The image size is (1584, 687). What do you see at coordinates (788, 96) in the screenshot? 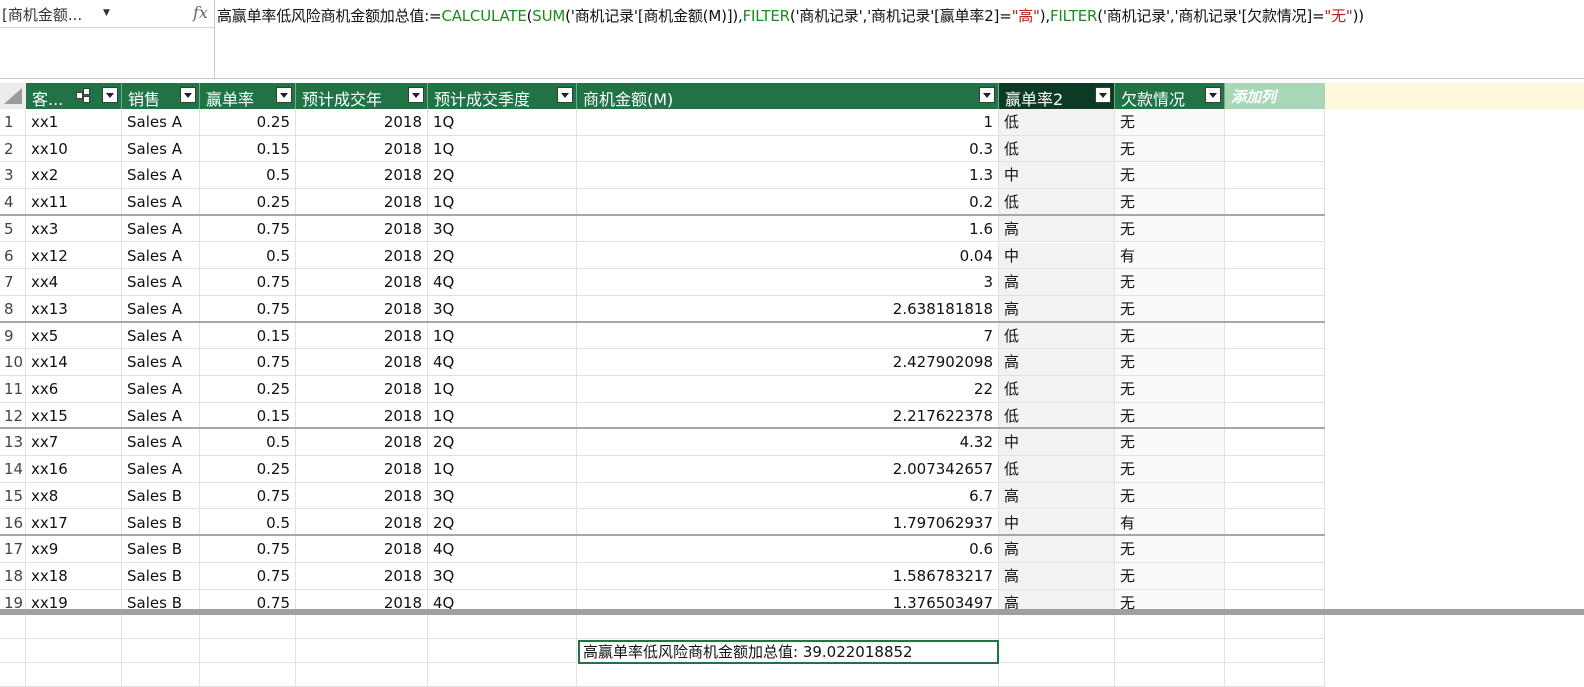
I see `column-header: 商机金额(M)` at bounding box center [788, 96].